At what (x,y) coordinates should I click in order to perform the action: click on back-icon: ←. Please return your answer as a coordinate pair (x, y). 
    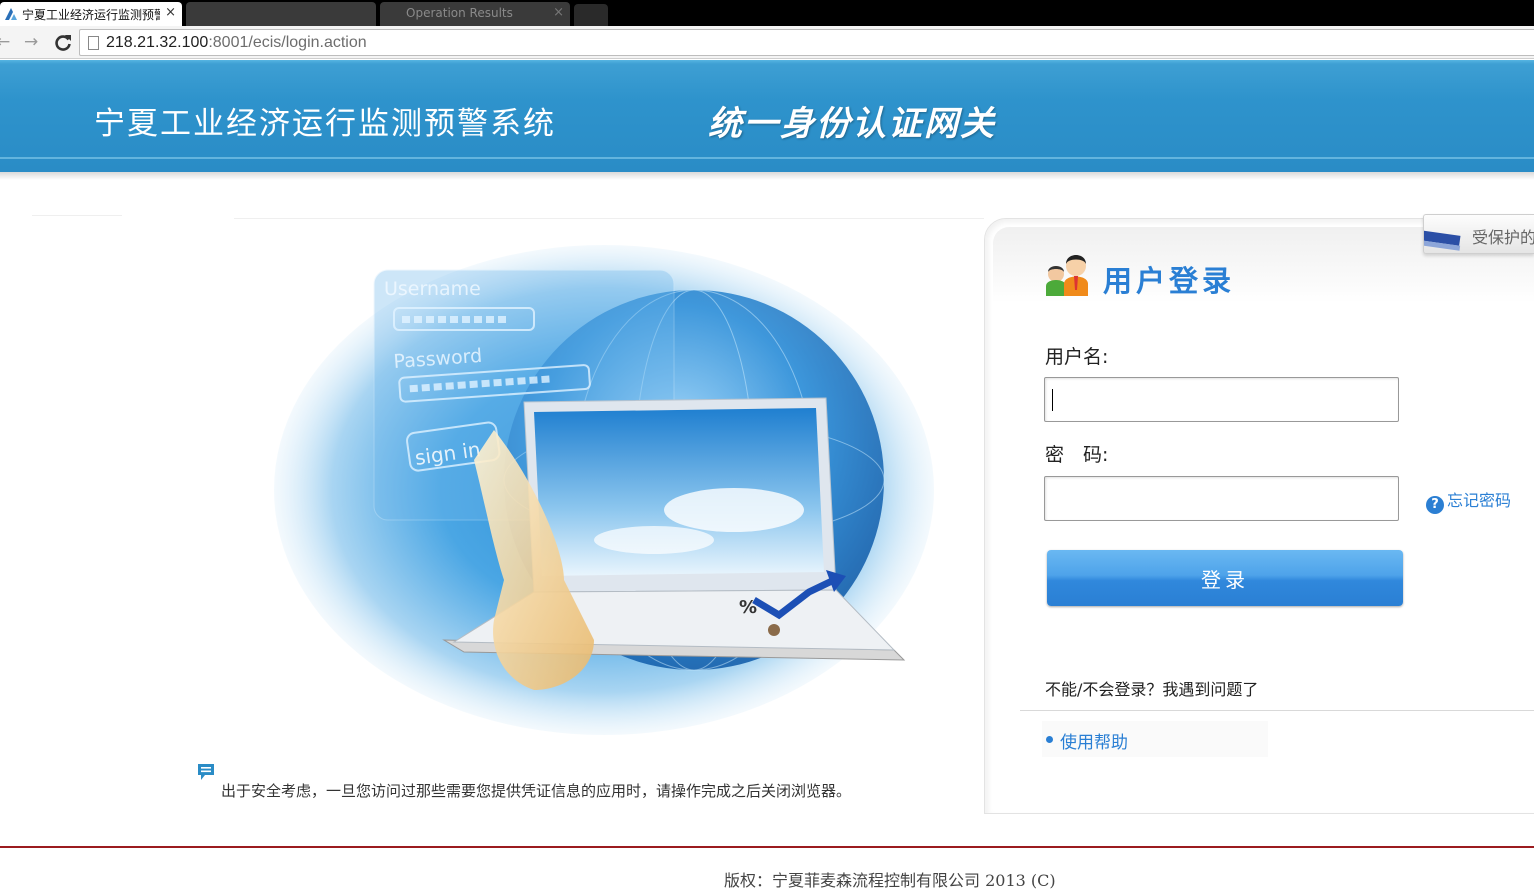
    Looking at the image, I should click on (5, 42).